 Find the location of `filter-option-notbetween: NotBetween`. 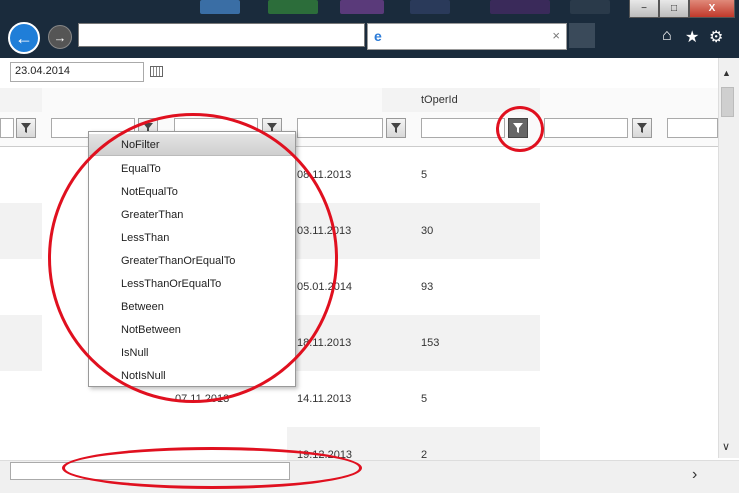

filter-option-notbetween: NotBetween is located at coordinates (192, 330).